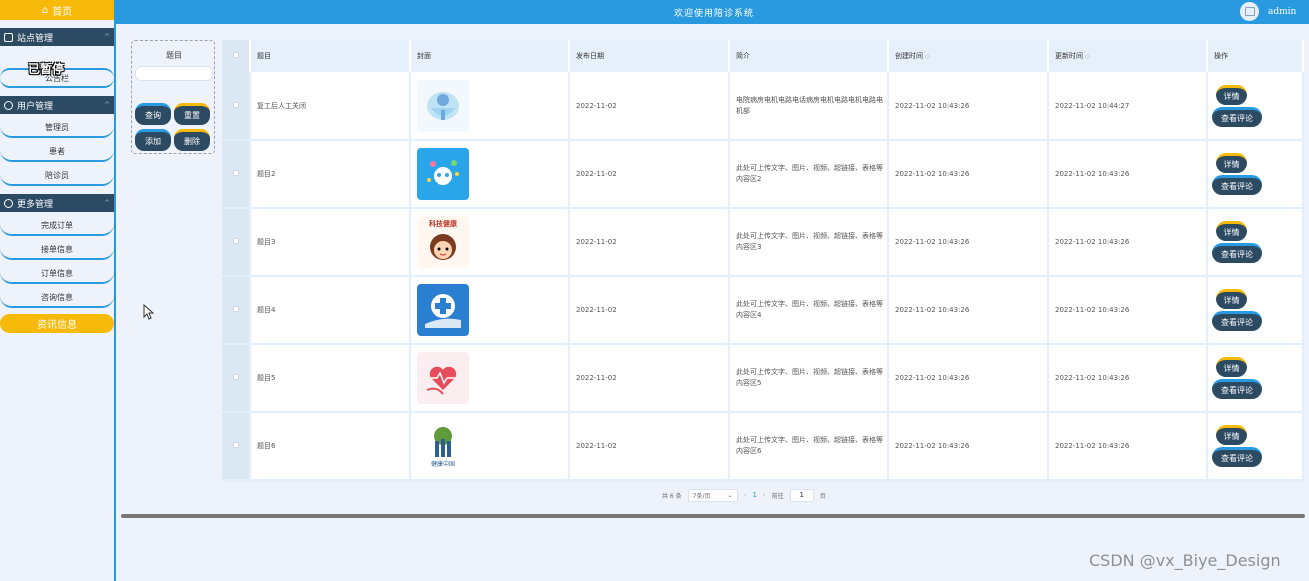  I want to click on sidebar-item-completed-orders: 完成订单, so click(57, 226).